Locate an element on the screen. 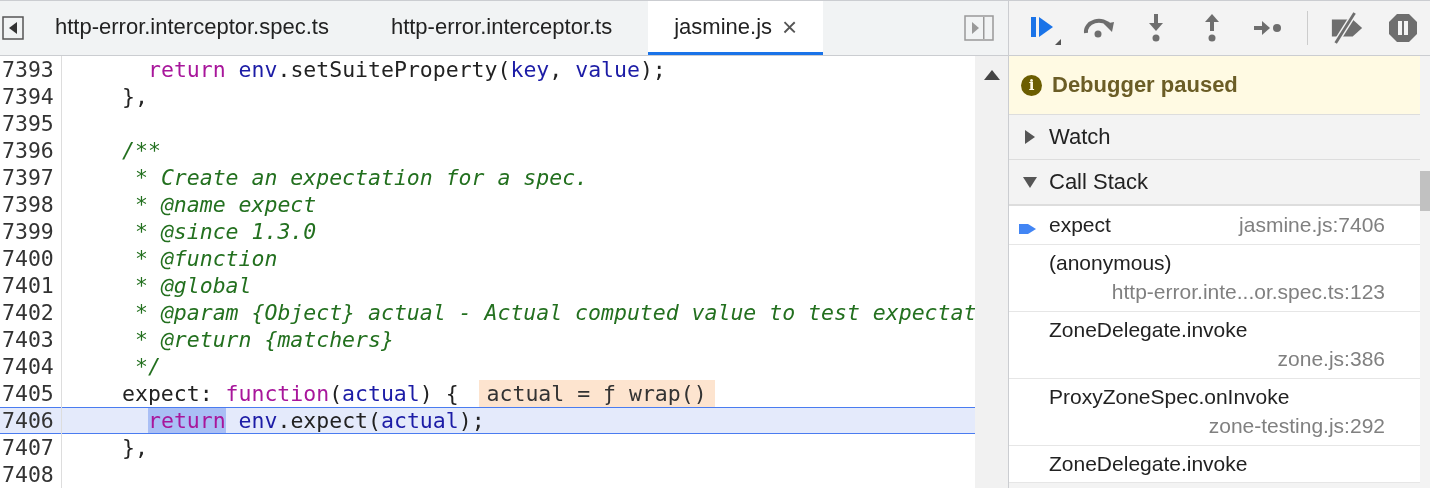 The height and width of the screenshot is (488, 1430). pause-on-exceptions-icon is located at coordinates (1403, 28).